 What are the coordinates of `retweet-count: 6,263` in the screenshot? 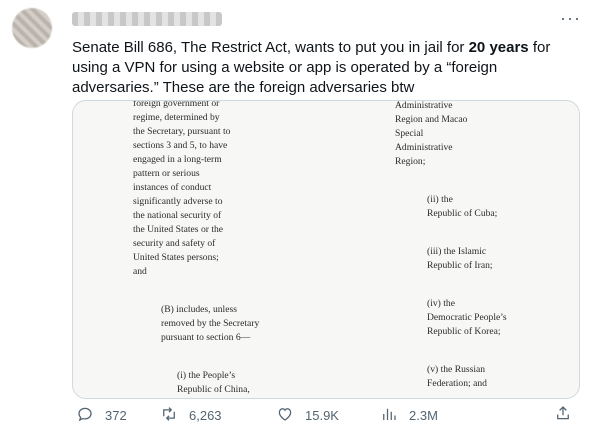 It's located at (205, 415).